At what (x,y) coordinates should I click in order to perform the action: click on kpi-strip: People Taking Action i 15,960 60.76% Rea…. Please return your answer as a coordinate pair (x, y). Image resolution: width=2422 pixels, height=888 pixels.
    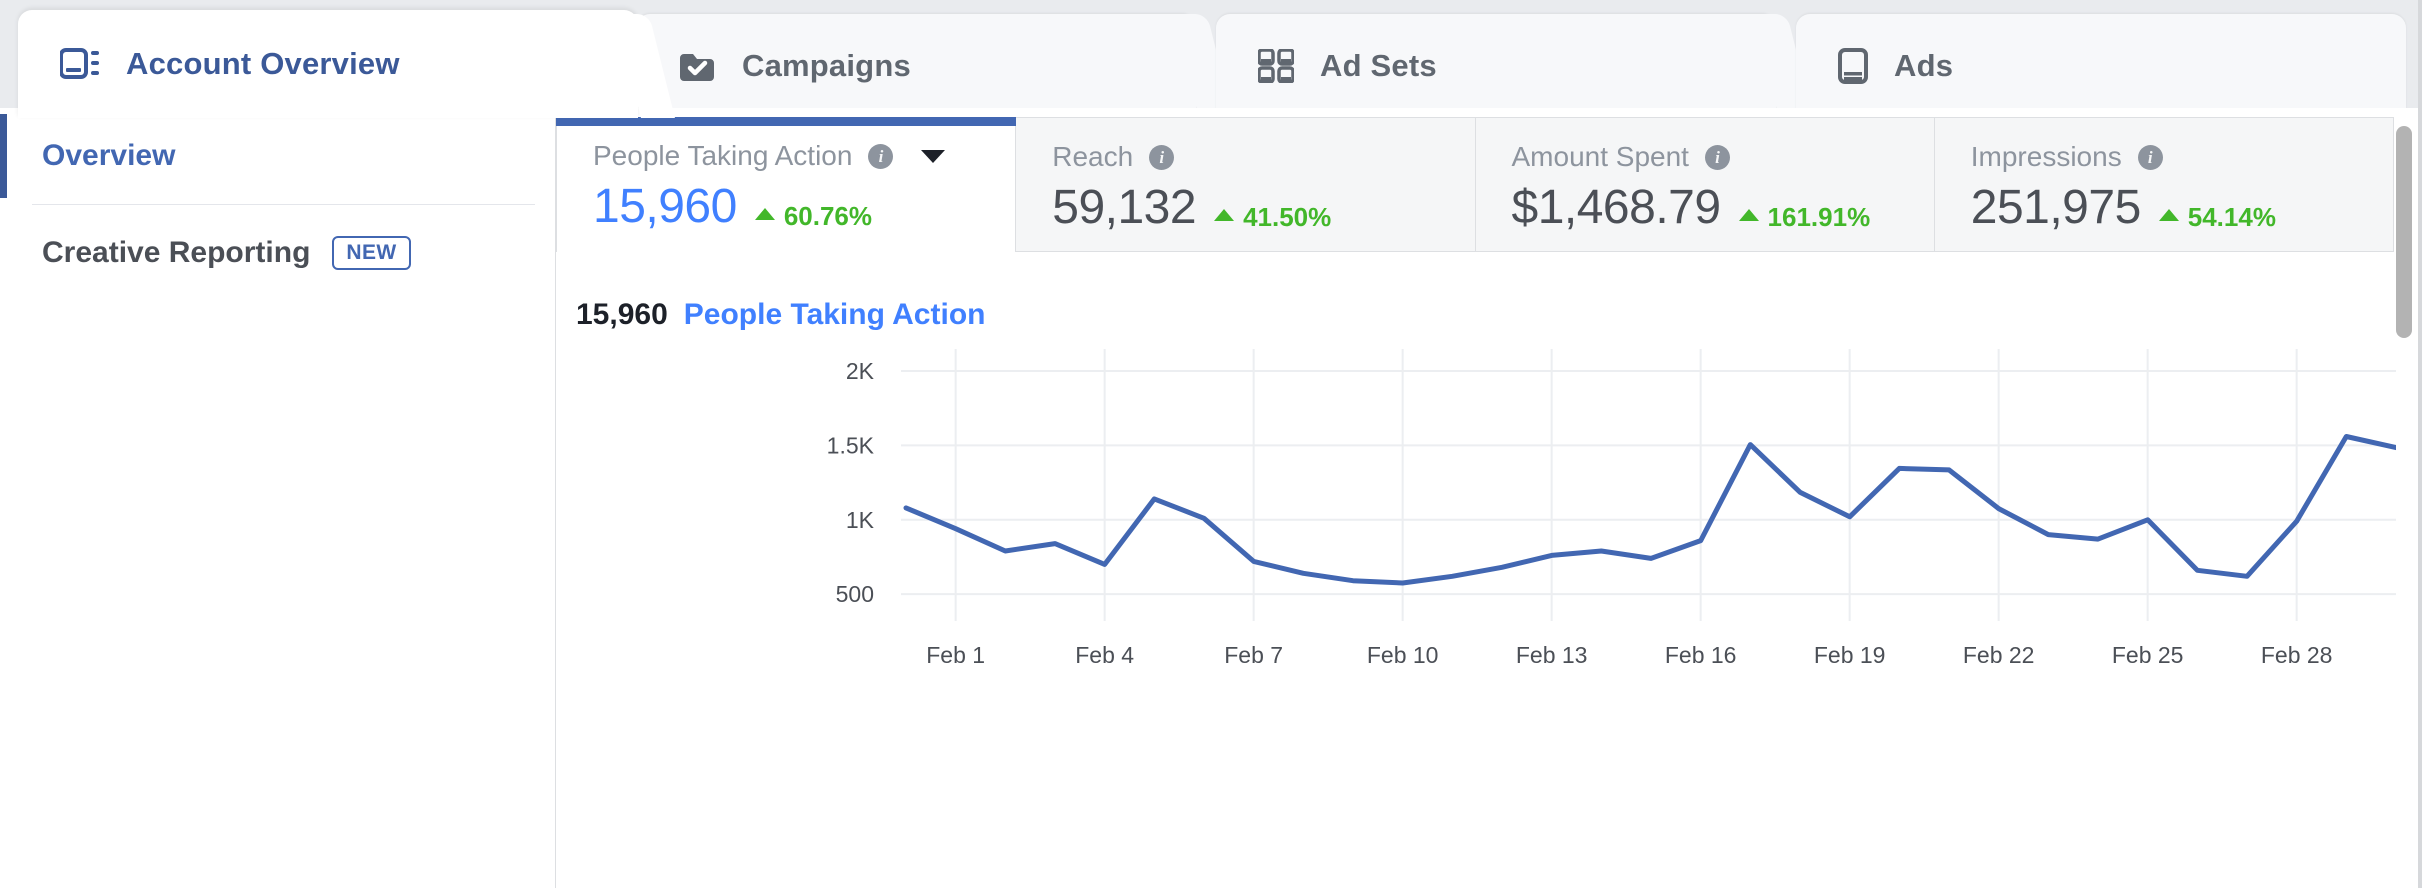
    Looking at the image, I should click on (1475, 184).